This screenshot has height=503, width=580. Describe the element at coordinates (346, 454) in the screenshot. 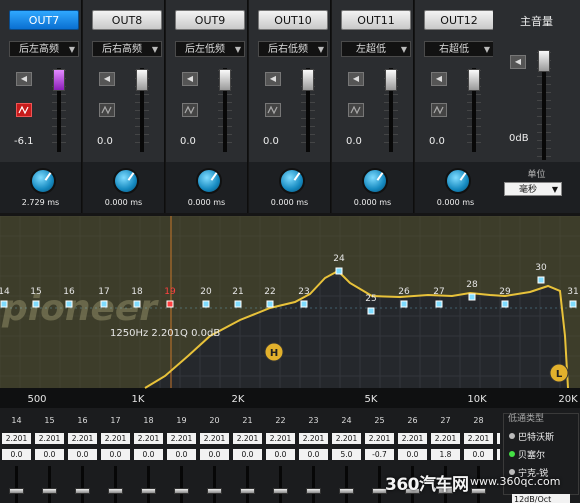

I see `band-gain-field: 5.0` at that location.